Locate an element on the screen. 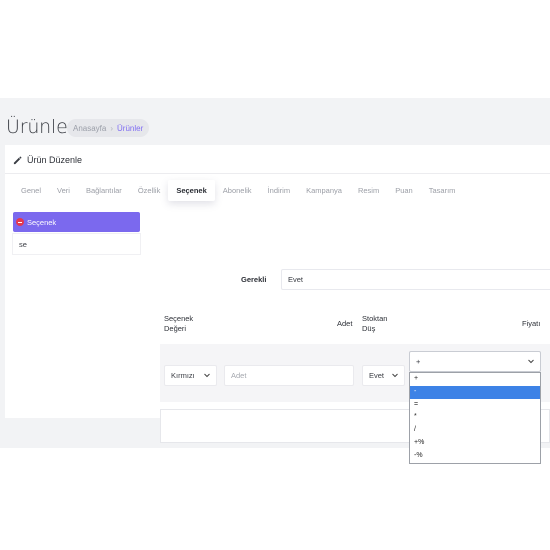  breadcrumb-home: Anasayfa is located at coordinates (89, 128).